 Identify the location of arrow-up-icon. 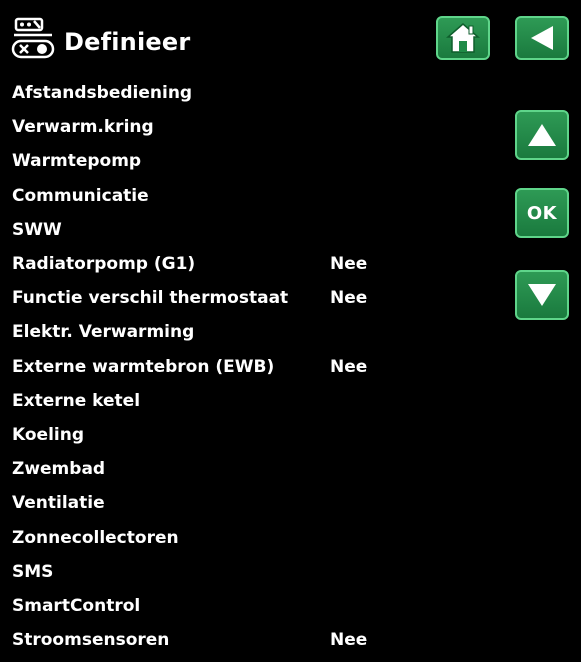
(542, 135).